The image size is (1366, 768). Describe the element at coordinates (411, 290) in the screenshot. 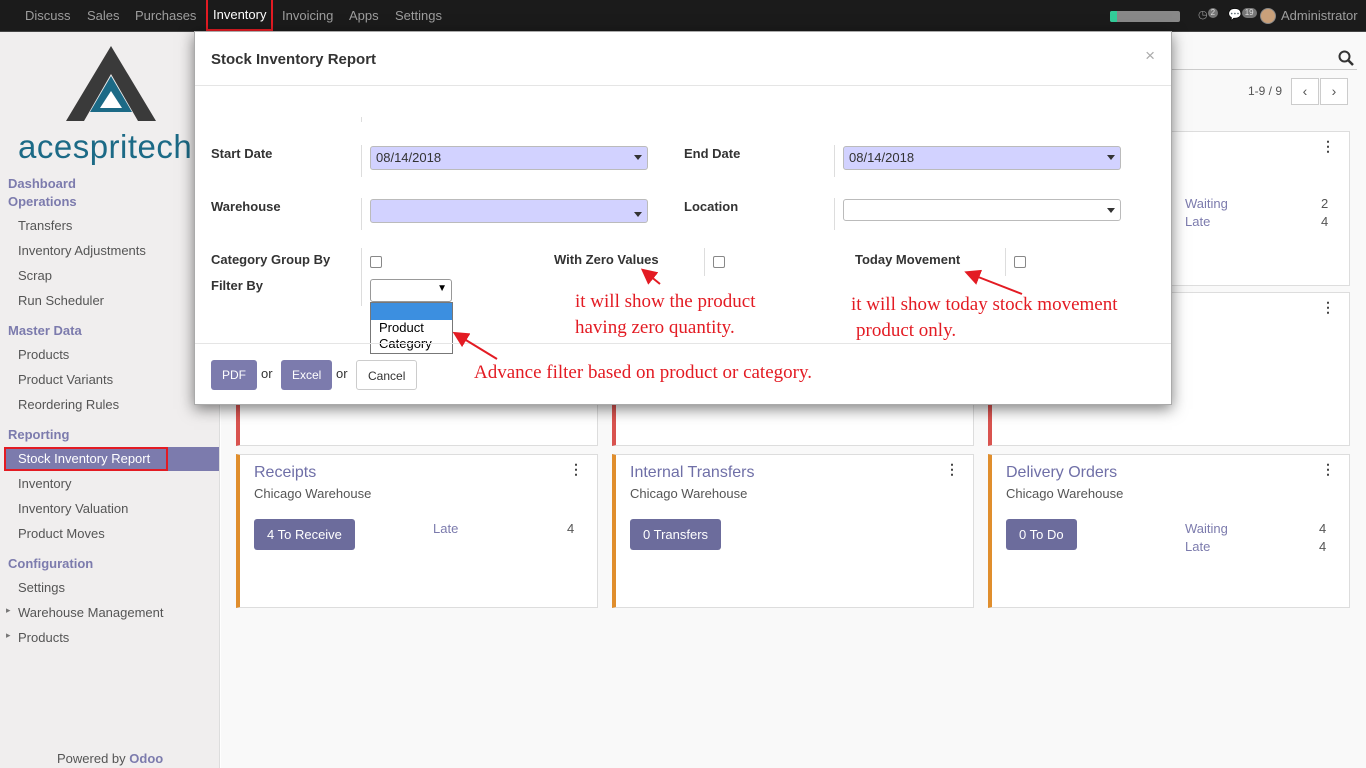

I see `filter-by-select: ▼` at that location.